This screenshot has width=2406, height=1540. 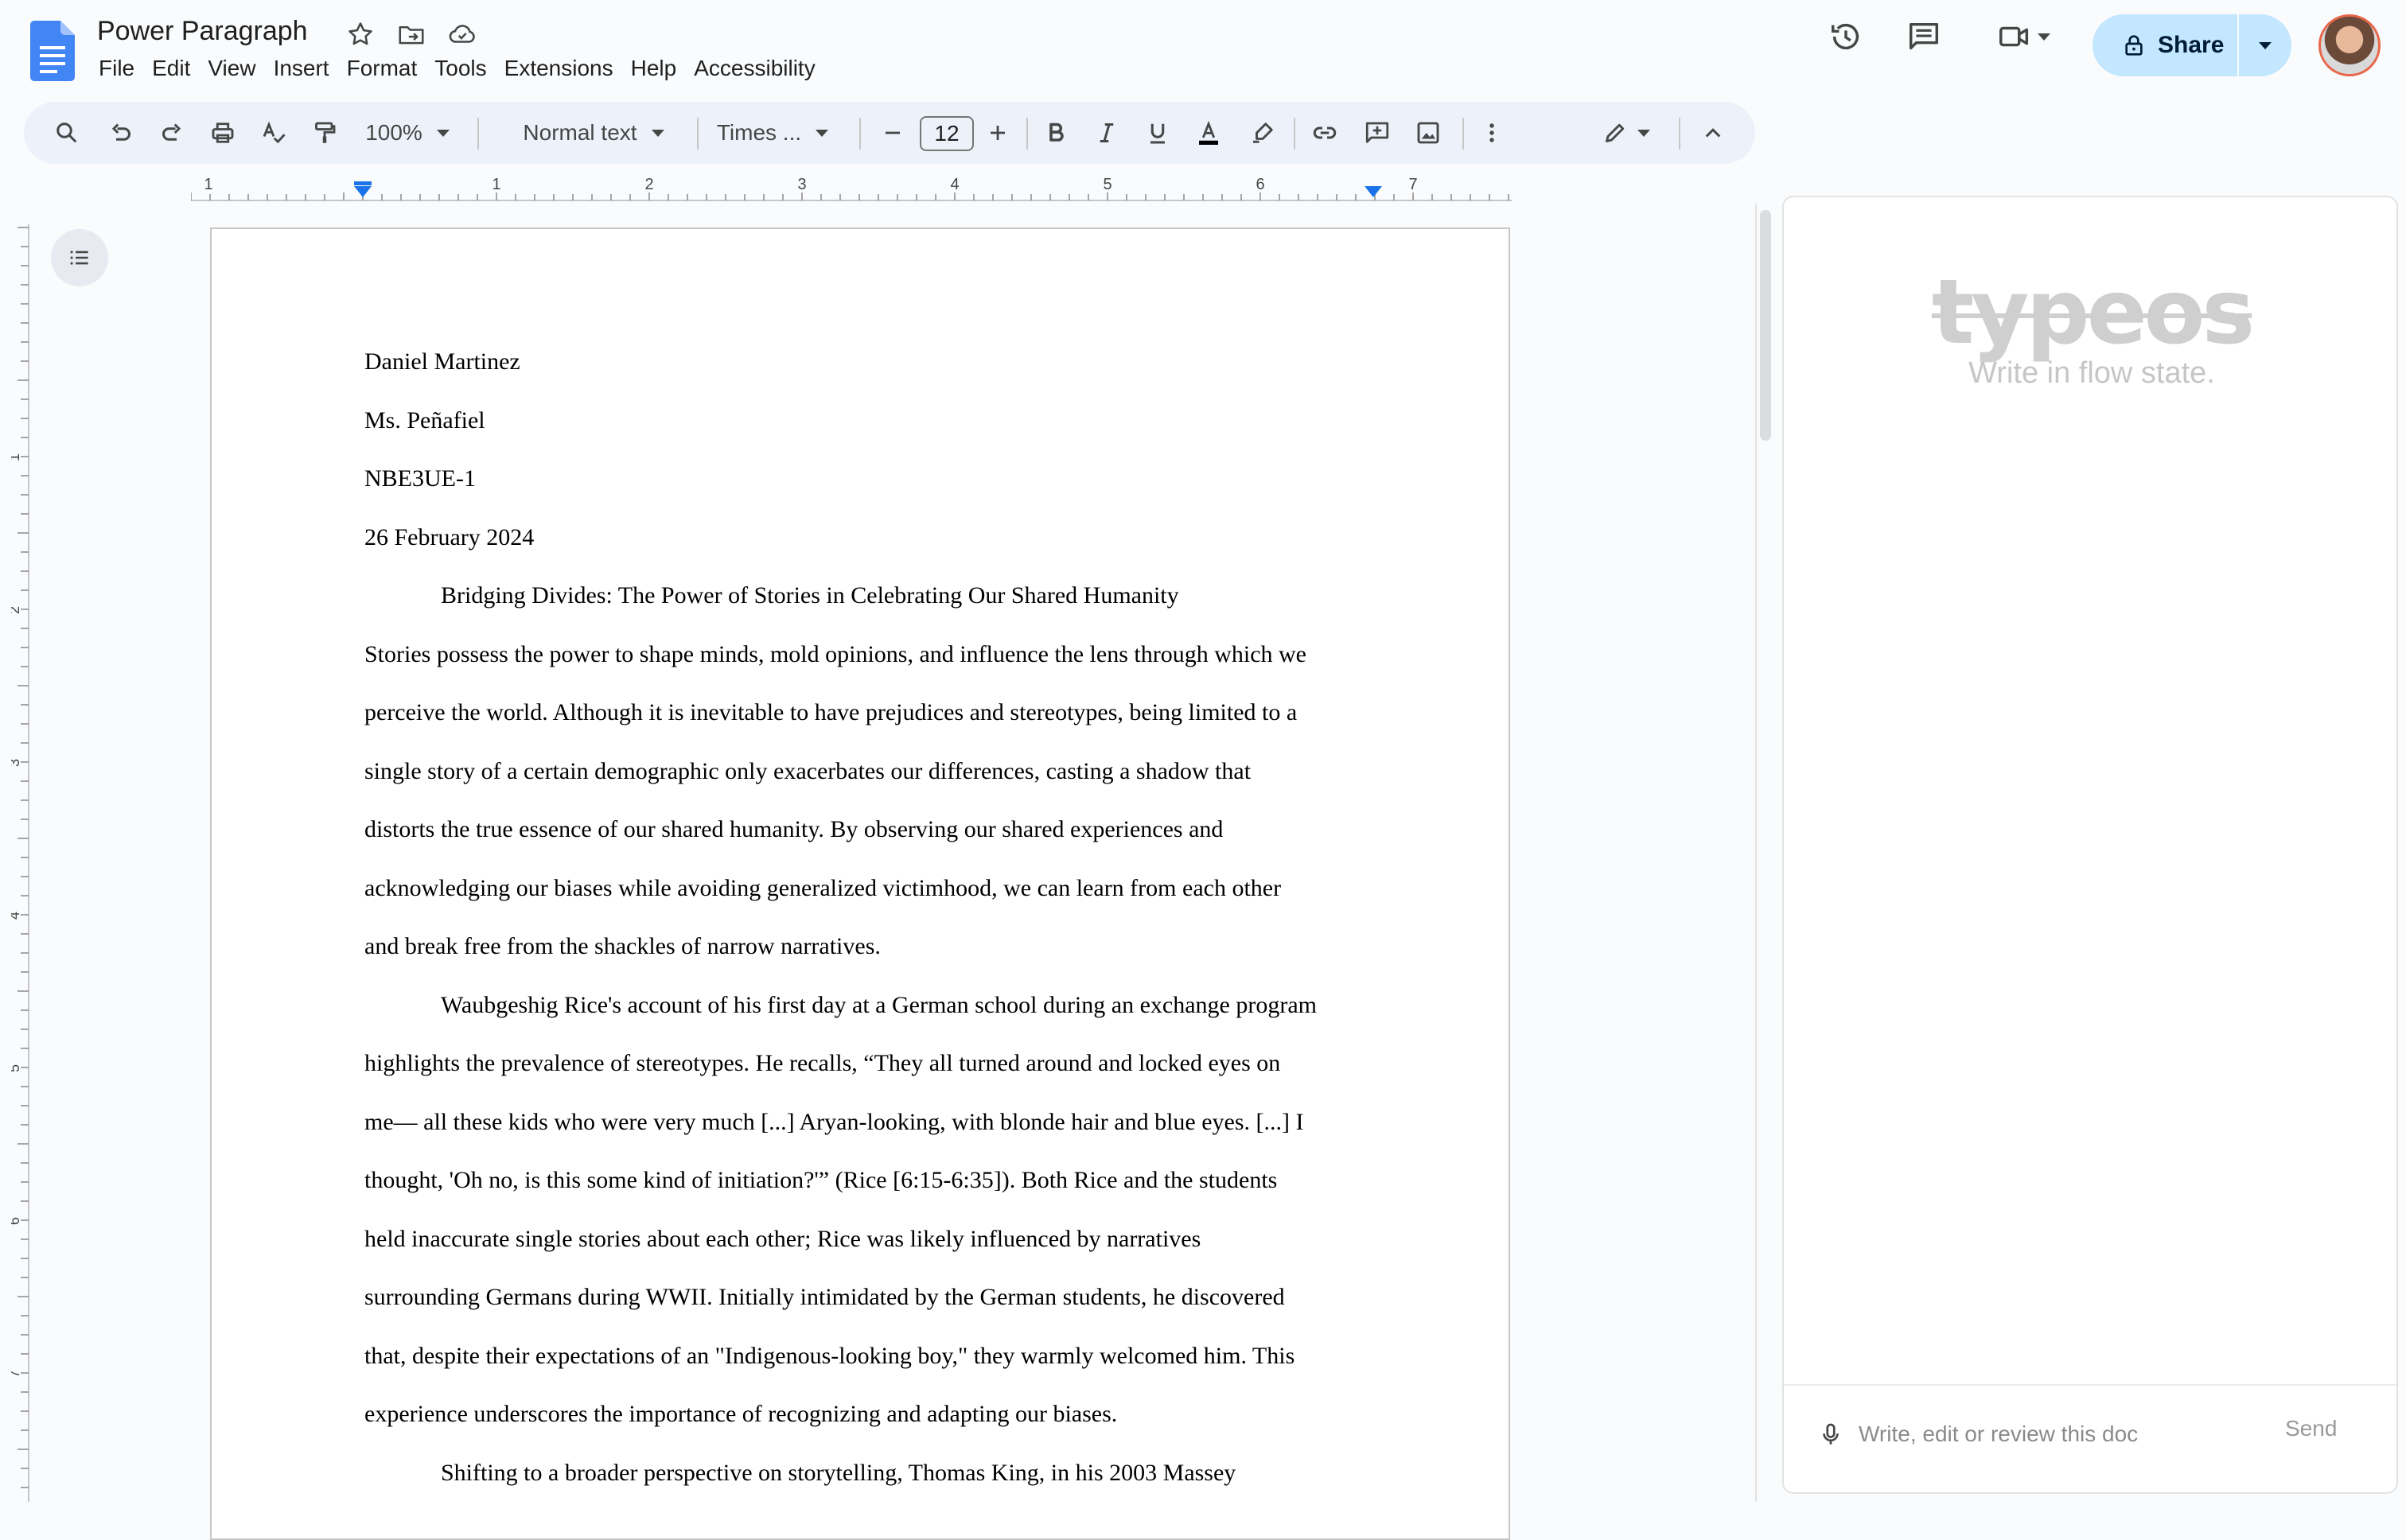 I want to click on right-indent-marker, so click(x=1373, y=191).